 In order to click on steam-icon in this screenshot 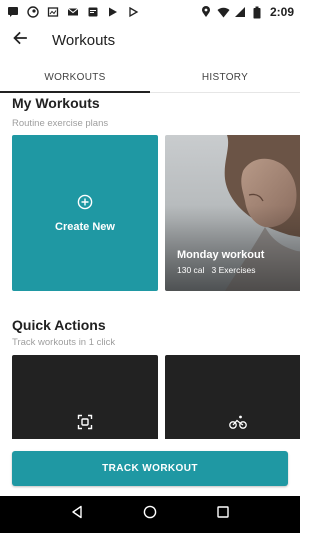, I will do `click(32, 12)`.